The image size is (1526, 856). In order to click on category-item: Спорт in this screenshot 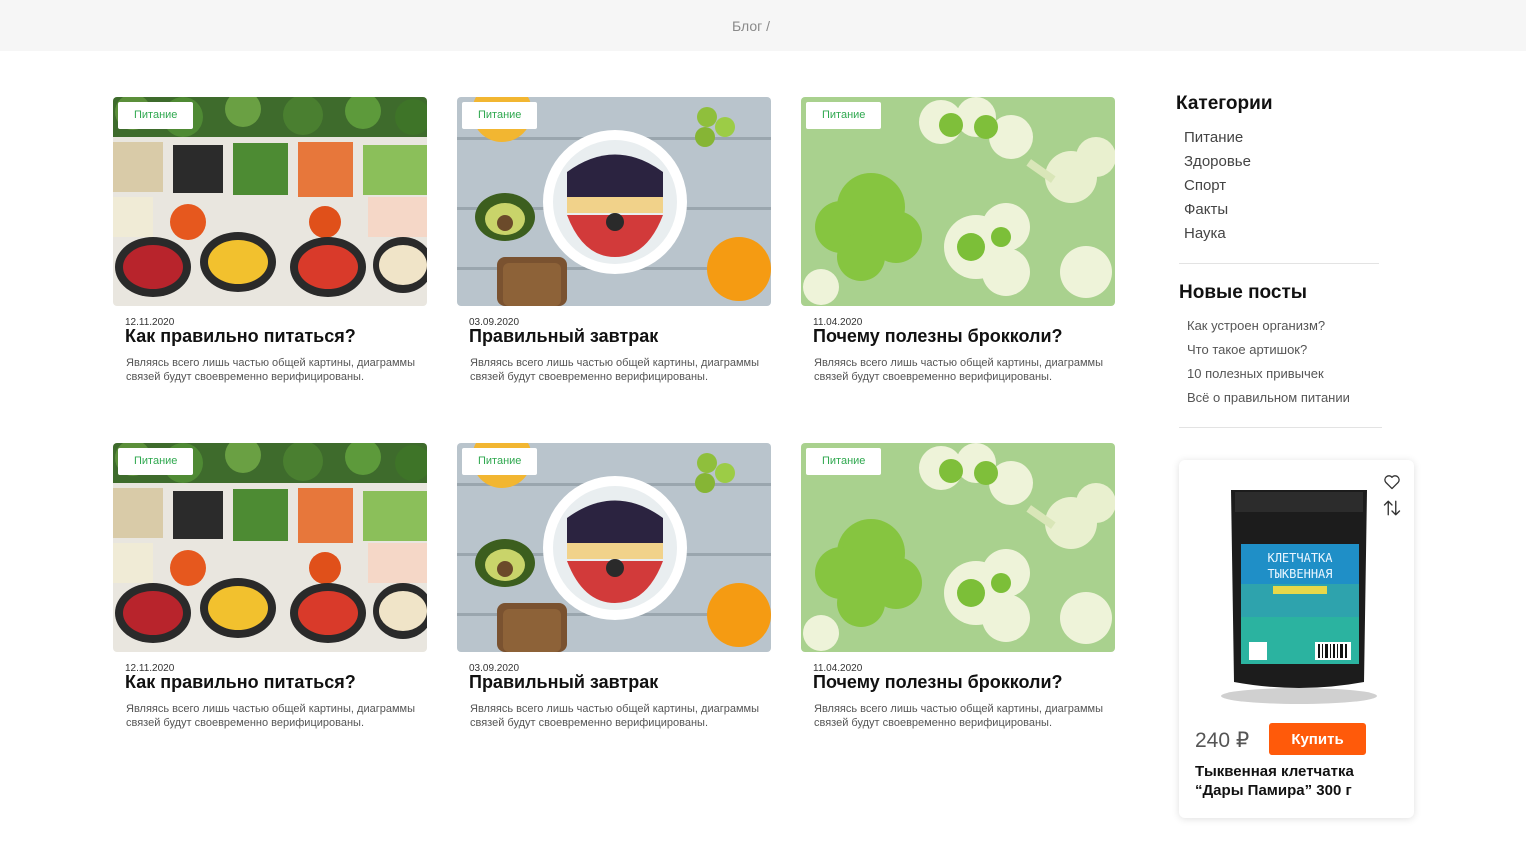, I will do `click(1217, 186)`.